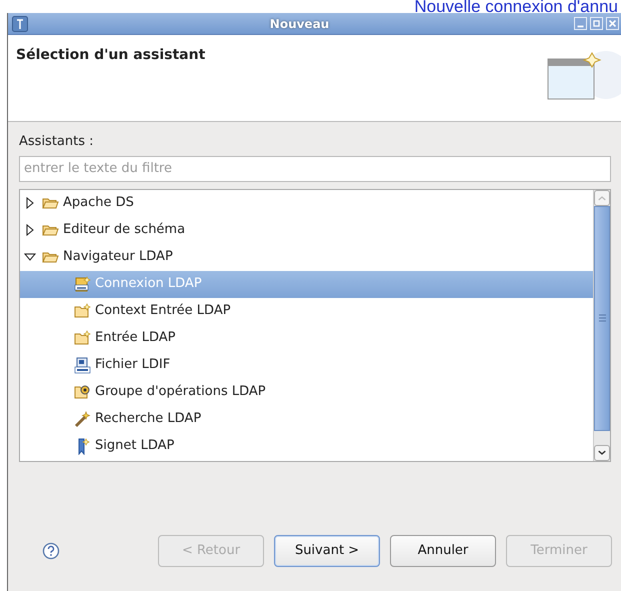 This screenshot has width=621, height=591. I want to click on tree-item: Navigateur LDAP, so click(306, 257).